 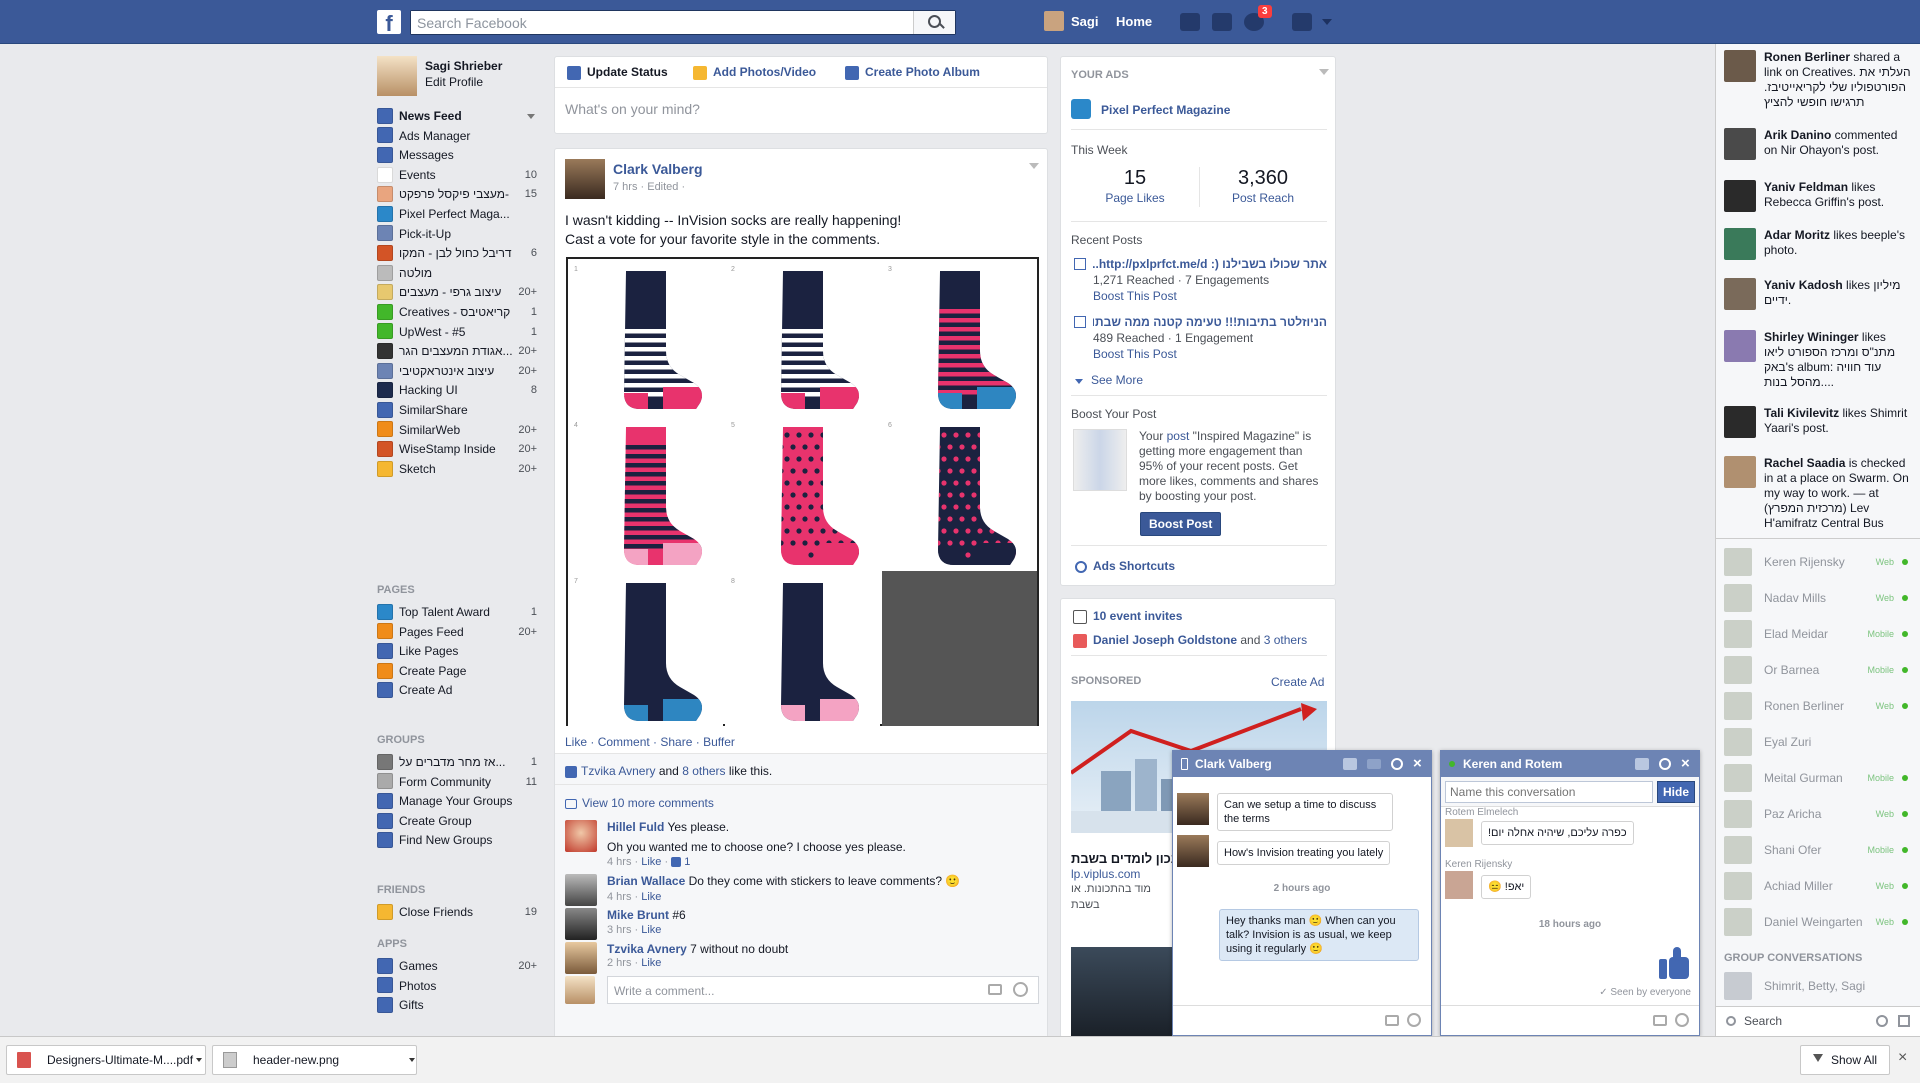 What do you see at coordinates (624, 742) in the screenshot?
I see `comment-link: Comment` at bounding box center [624, 742].